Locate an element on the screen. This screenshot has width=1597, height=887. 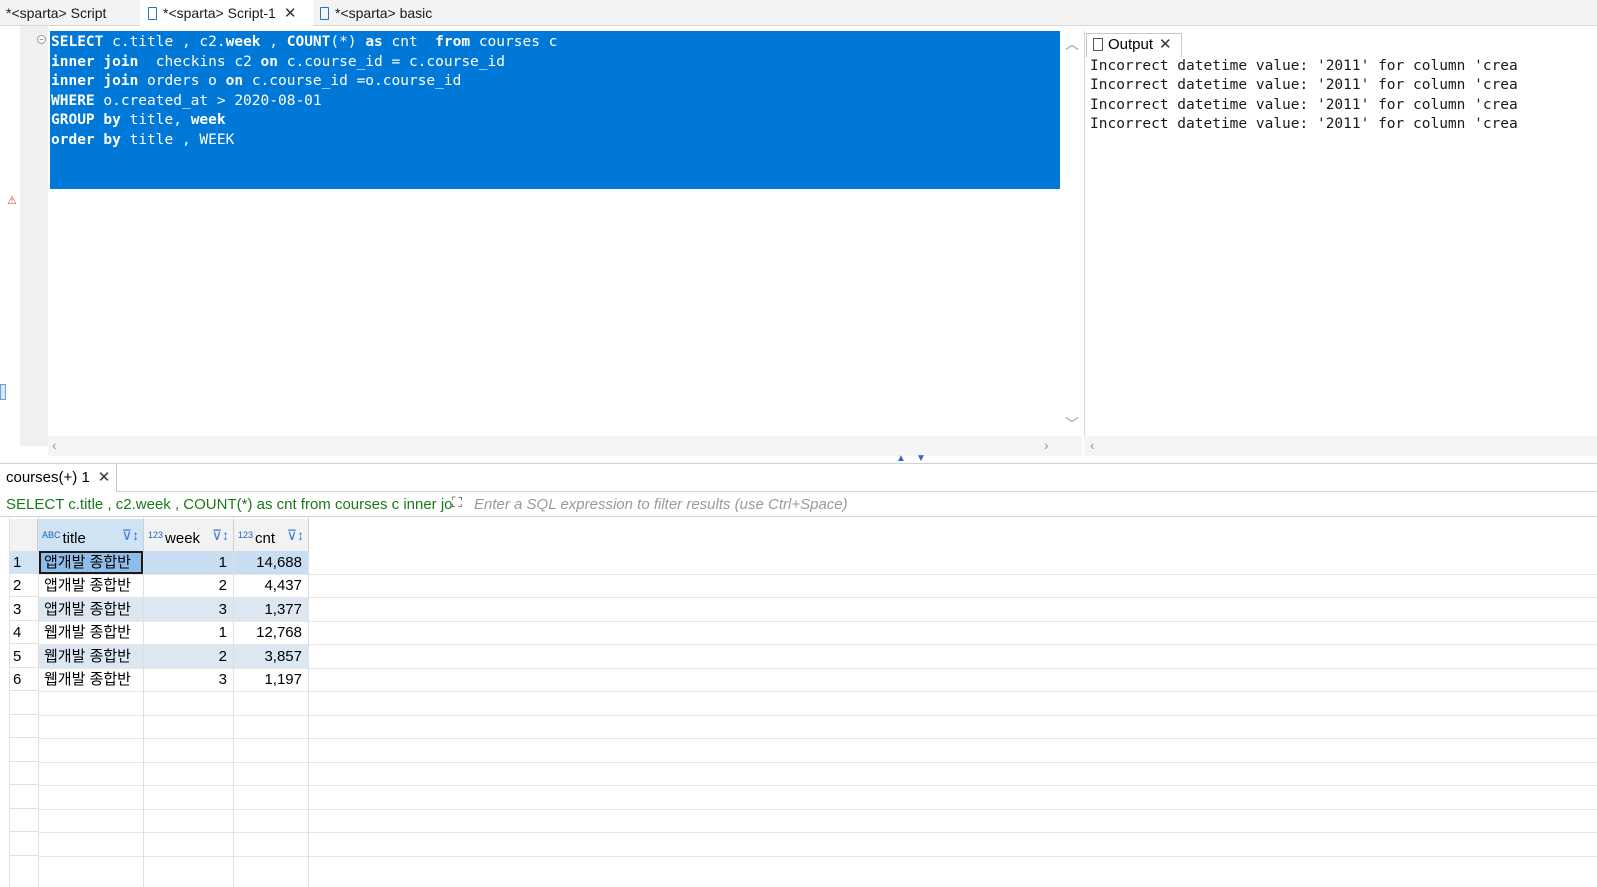
column-cnt-label: cnt is located at coordinates (265, 538).